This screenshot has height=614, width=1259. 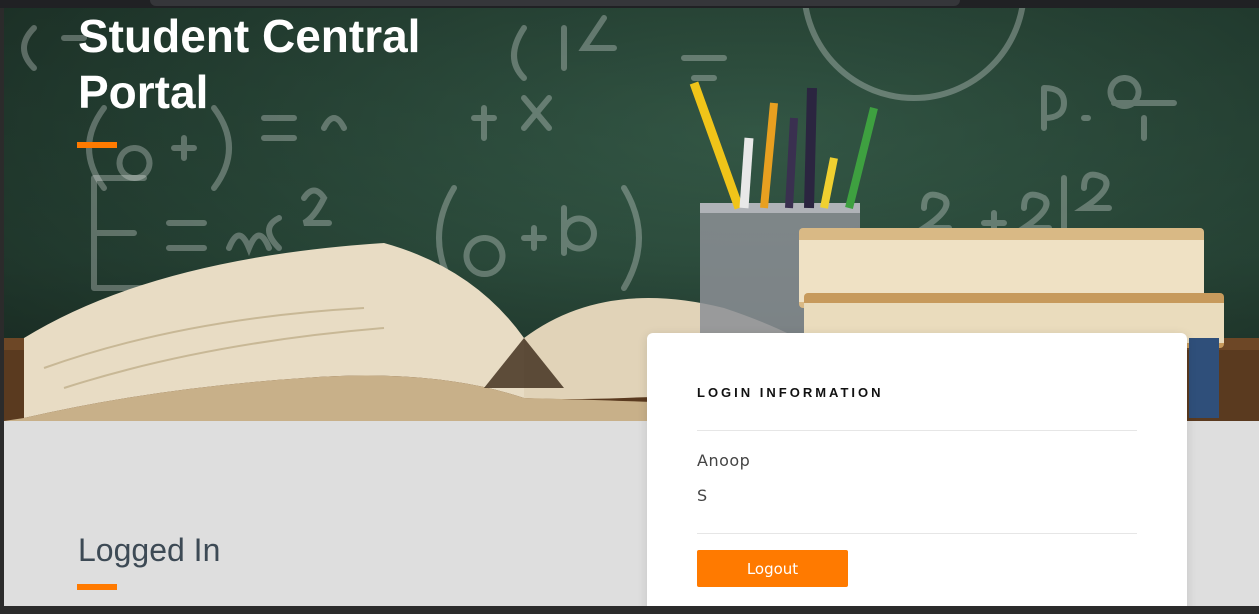 I want to click on user-first-name: Anoop, so click(x=724, y=460).